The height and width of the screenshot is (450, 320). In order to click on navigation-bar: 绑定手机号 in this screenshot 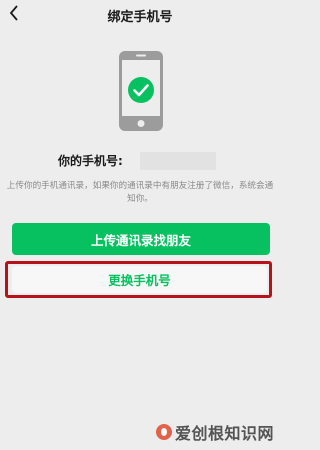, I will do `click(140, 15)`.